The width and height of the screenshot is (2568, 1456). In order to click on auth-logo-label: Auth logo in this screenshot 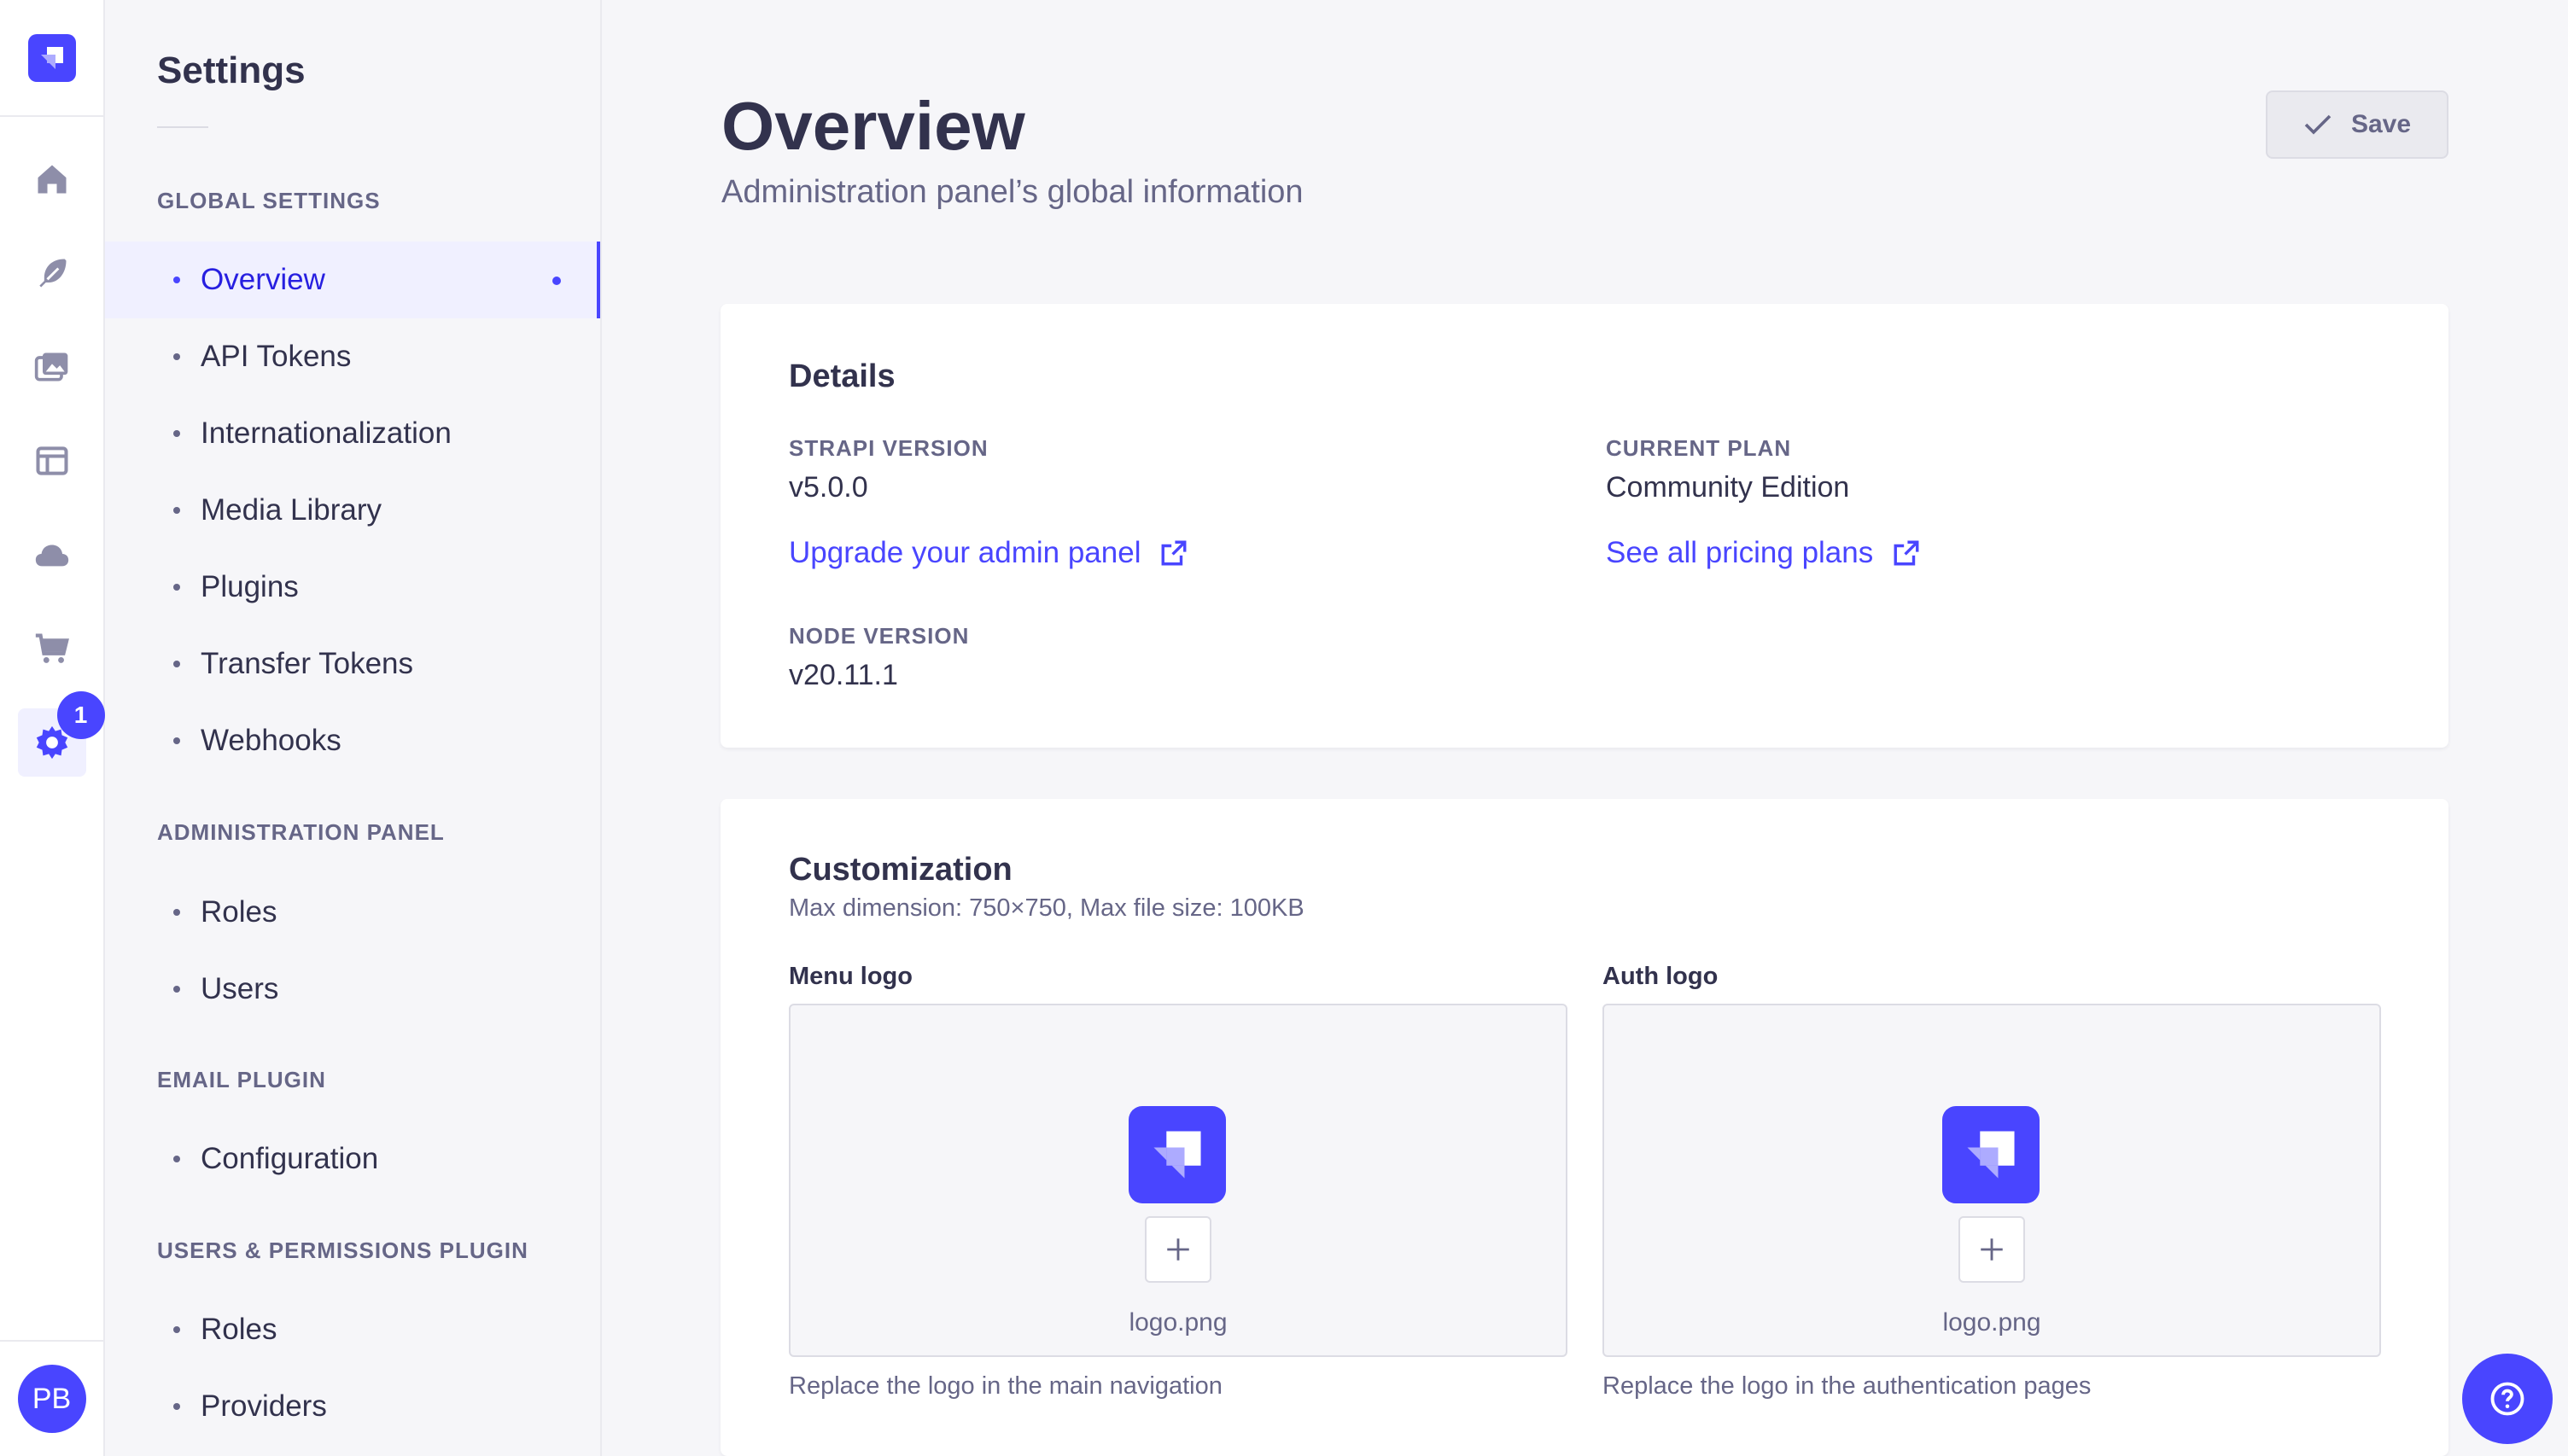, I will do `click(1660, 976)`.